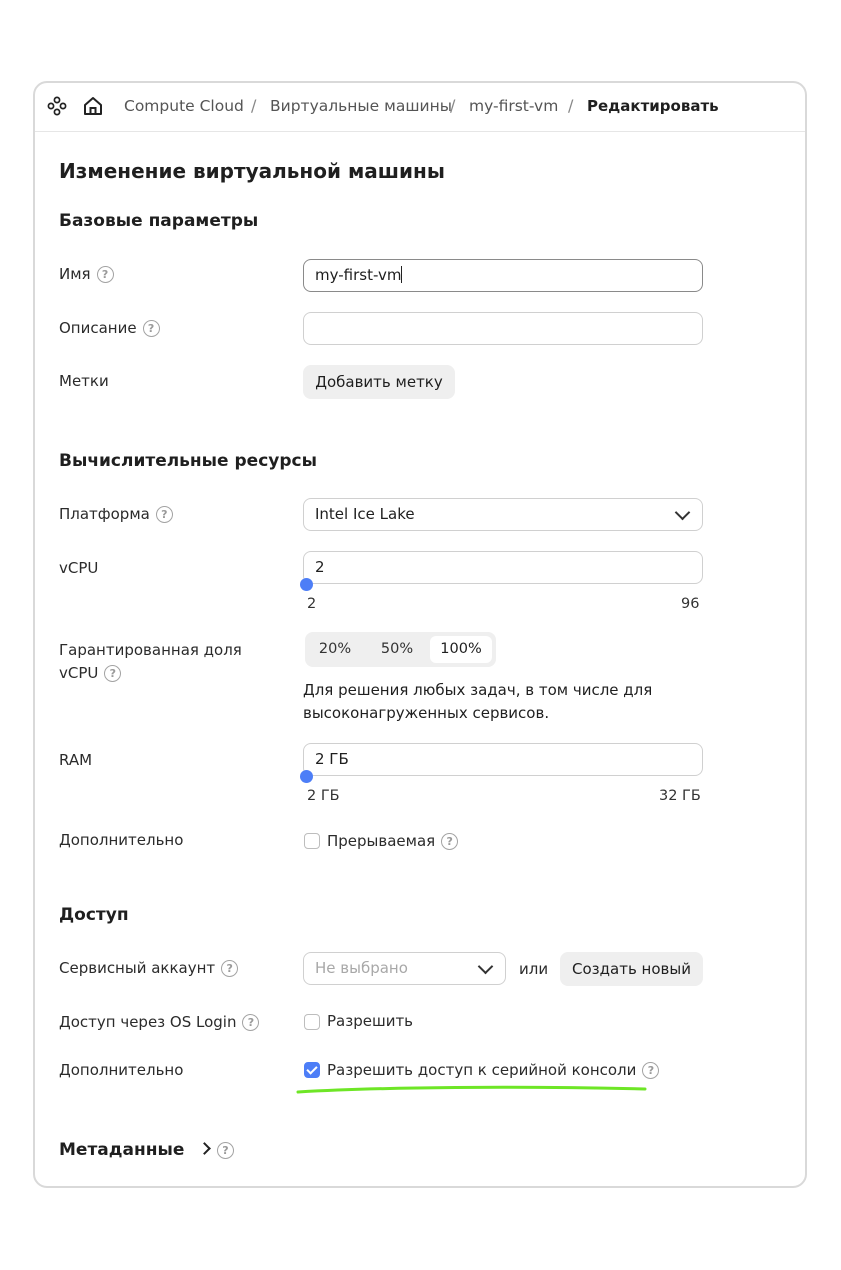 This screenshot has width=841, height=1270. What do you see at coordinates (503, 328) in the screenshot?
I see `description-input` at bounding box center [503, 328].